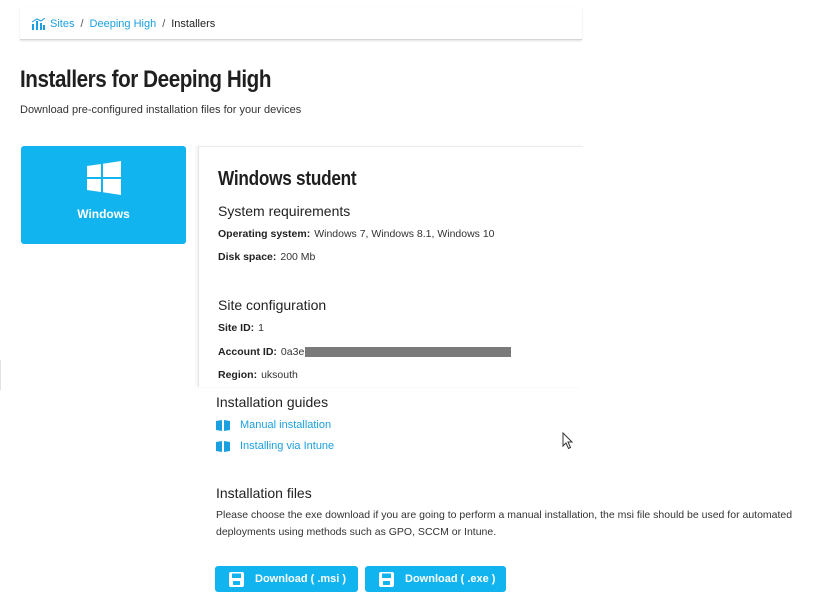  I want to click on system-requirements-heading: System requirements, so click(284, 211).